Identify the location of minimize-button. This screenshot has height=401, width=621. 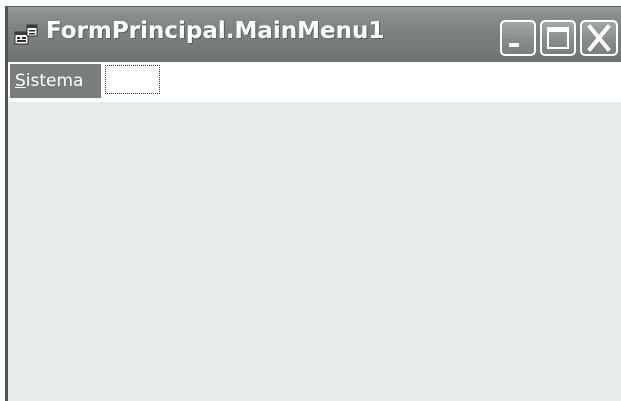
(518, 38).